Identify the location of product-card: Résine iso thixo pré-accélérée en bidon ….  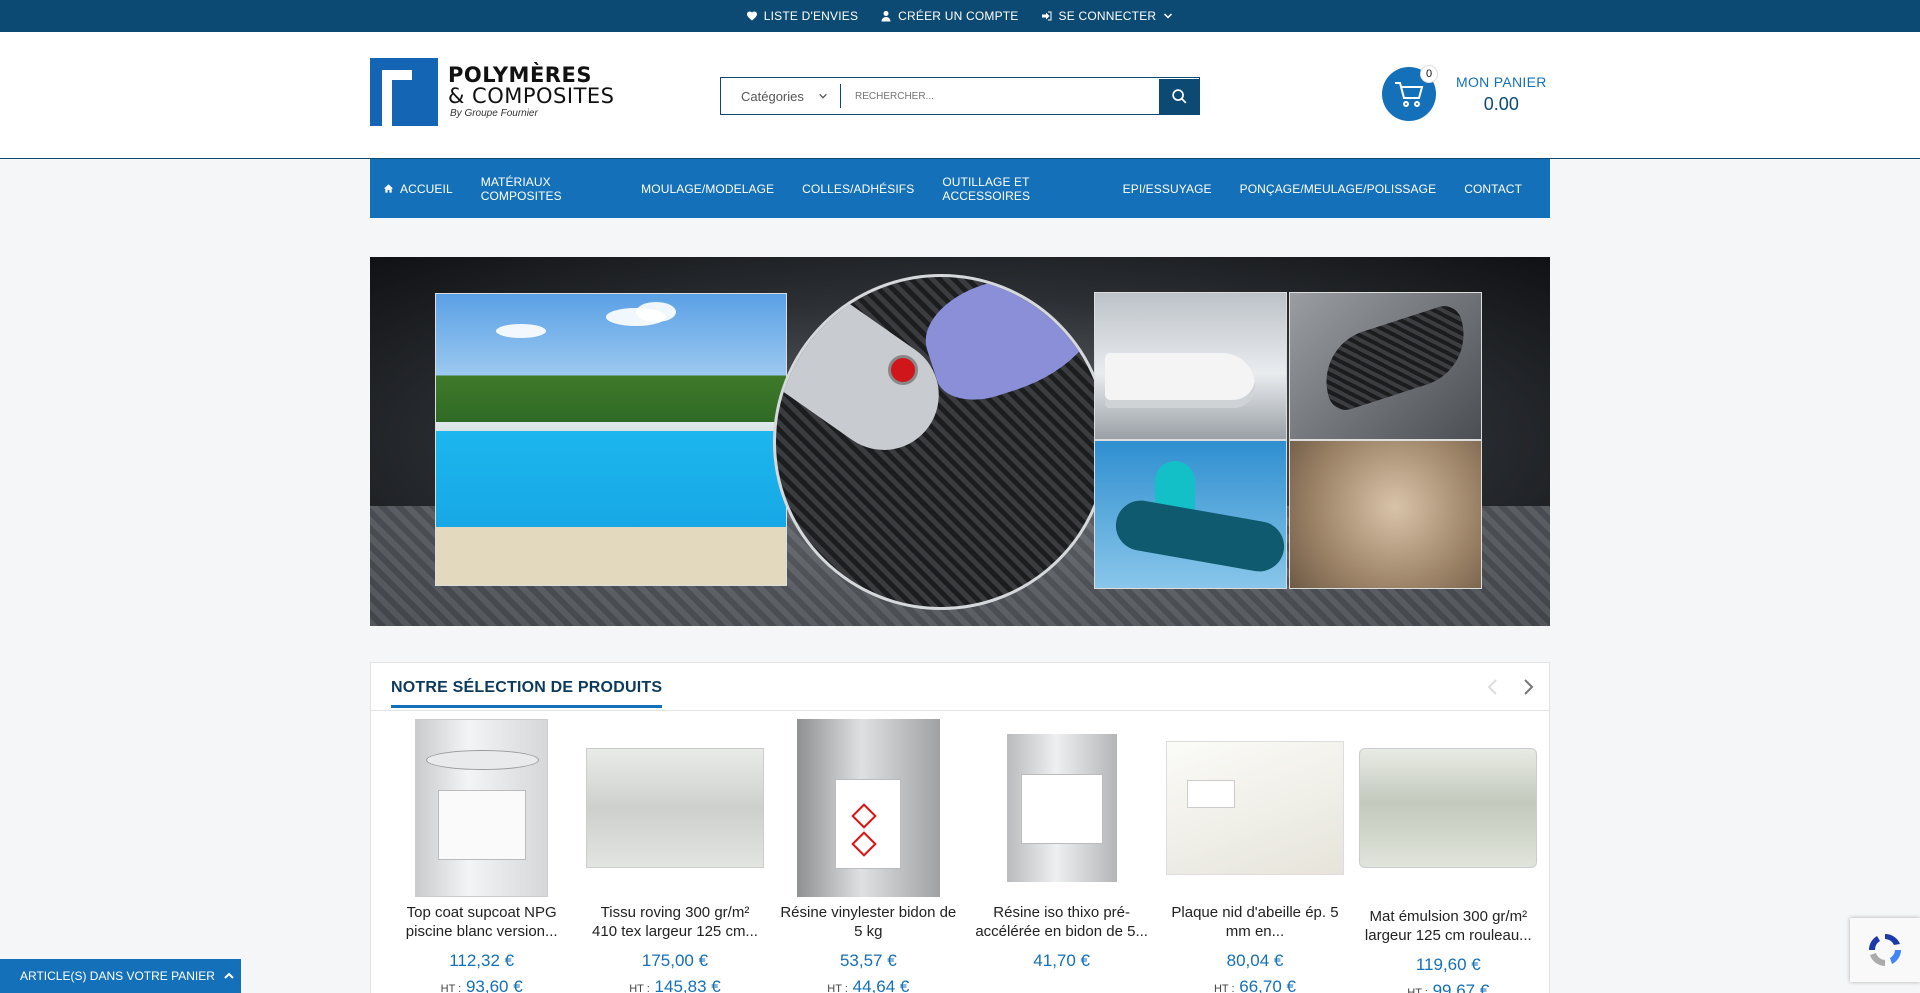
(1061, 856).